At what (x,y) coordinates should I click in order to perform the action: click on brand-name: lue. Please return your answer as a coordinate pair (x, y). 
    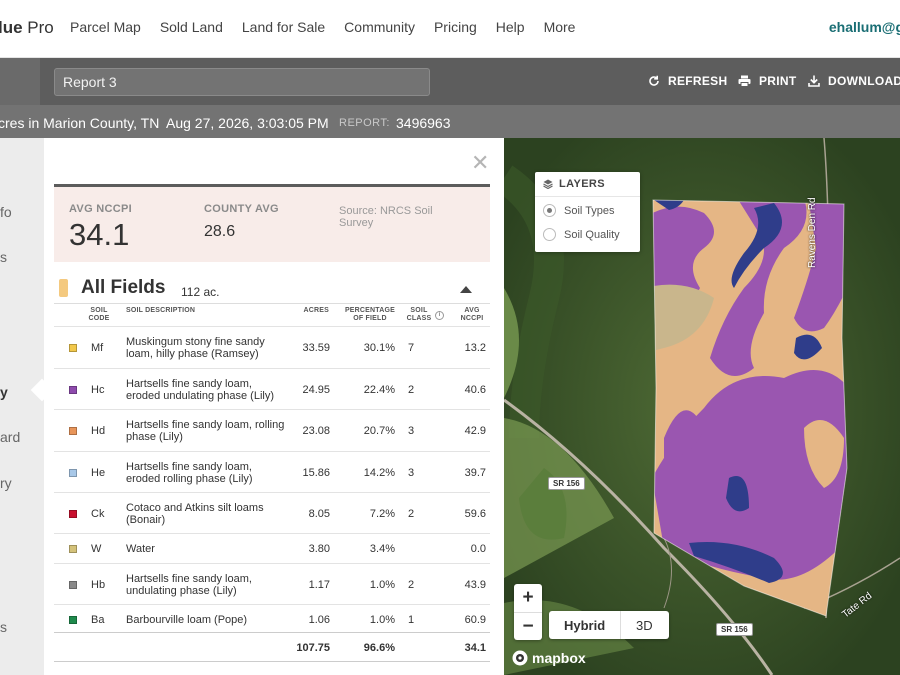
    Looking at the image, I should click on (11, 27).